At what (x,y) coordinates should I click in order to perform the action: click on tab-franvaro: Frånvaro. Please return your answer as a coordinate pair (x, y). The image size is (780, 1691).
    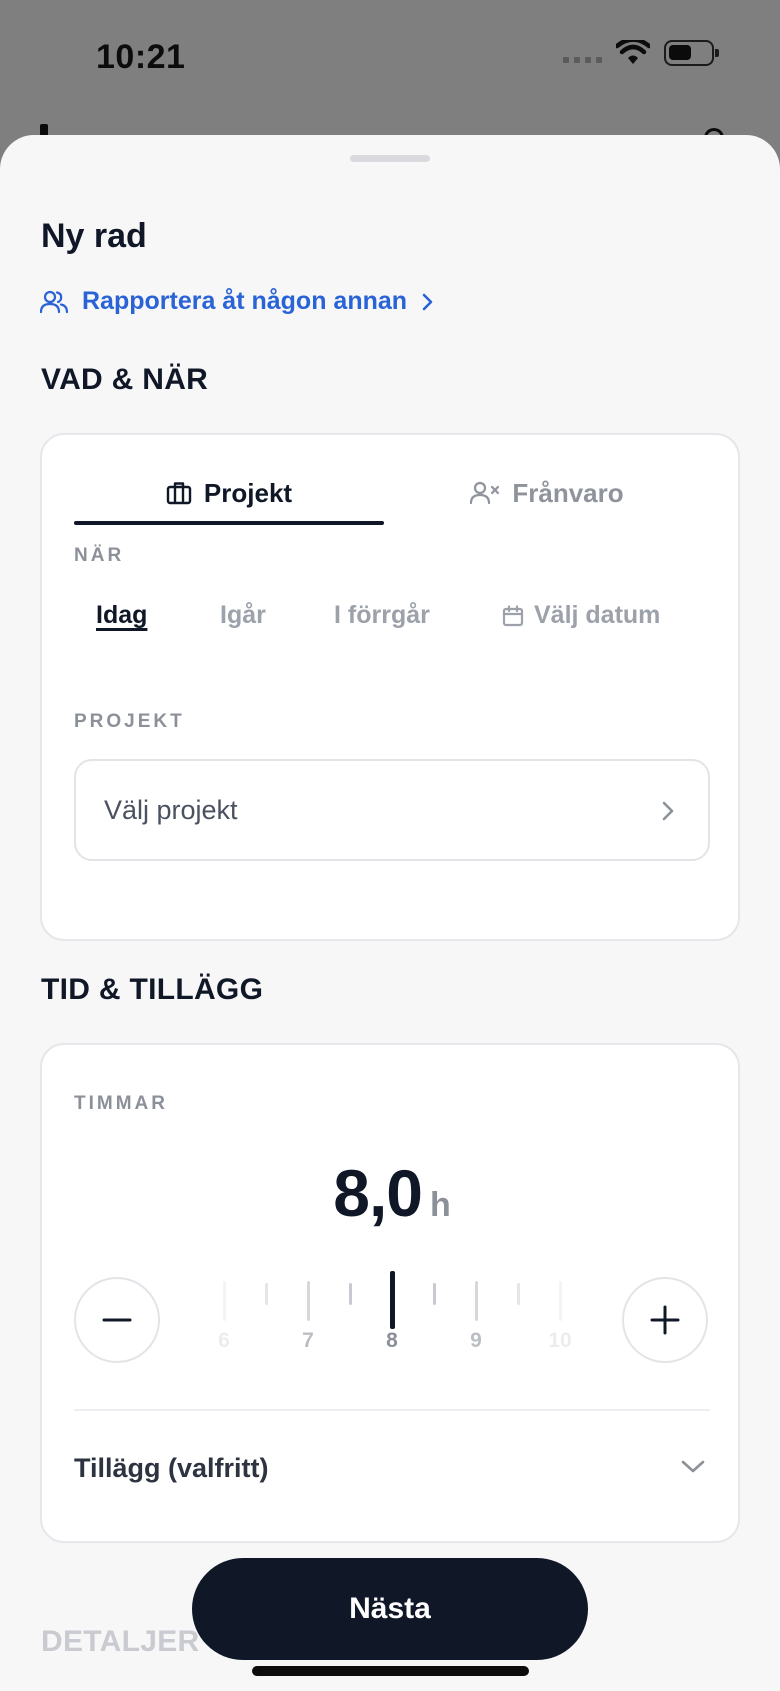
    Looking at the image, I should click on (547, 493).